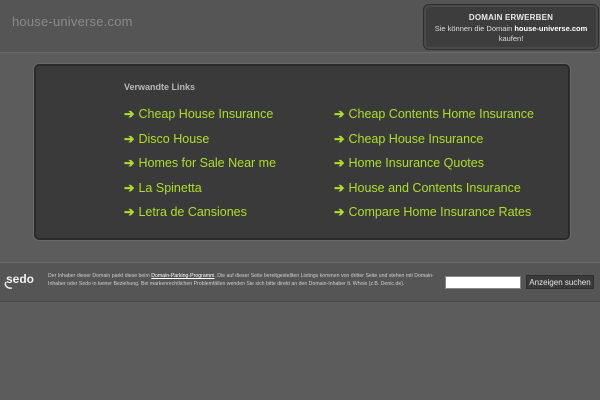 The image size is (600, 400). Describe the element at coordinates (20, 279) in the screenshot. I see `sedo-logo: sedo` at that location.